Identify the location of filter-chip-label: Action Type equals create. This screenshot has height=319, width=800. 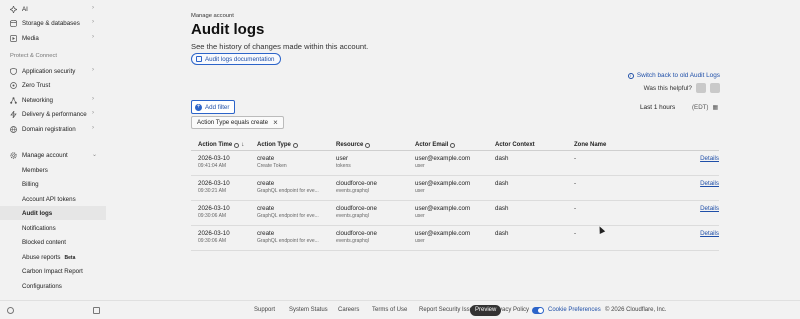
(233, 122).